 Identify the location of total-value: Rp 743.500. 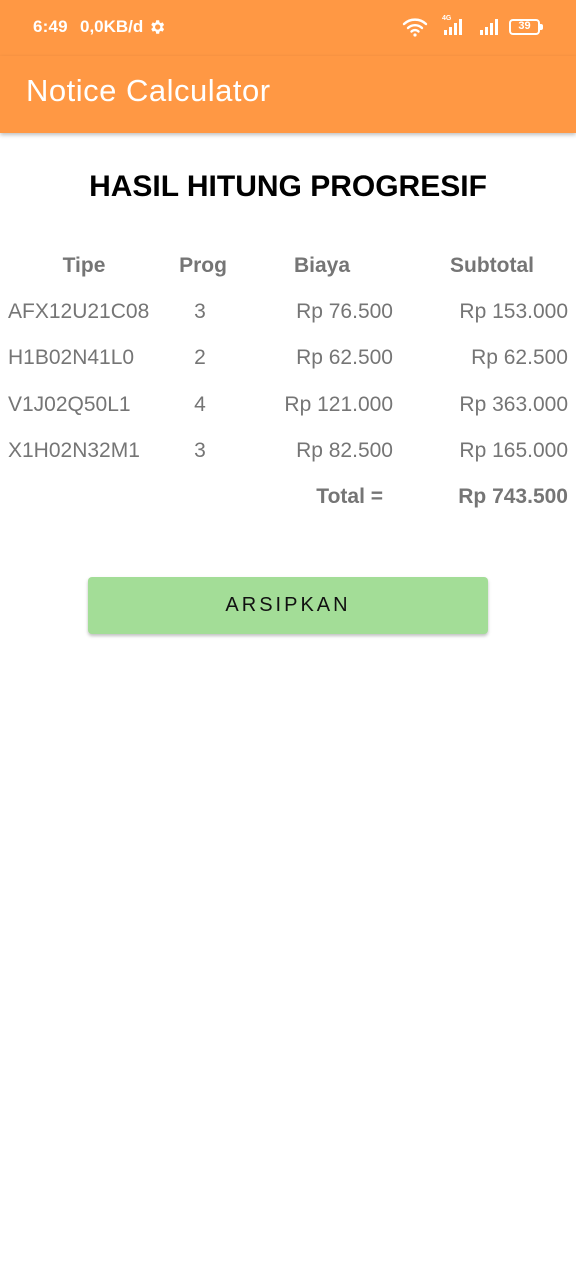
(513, 496).